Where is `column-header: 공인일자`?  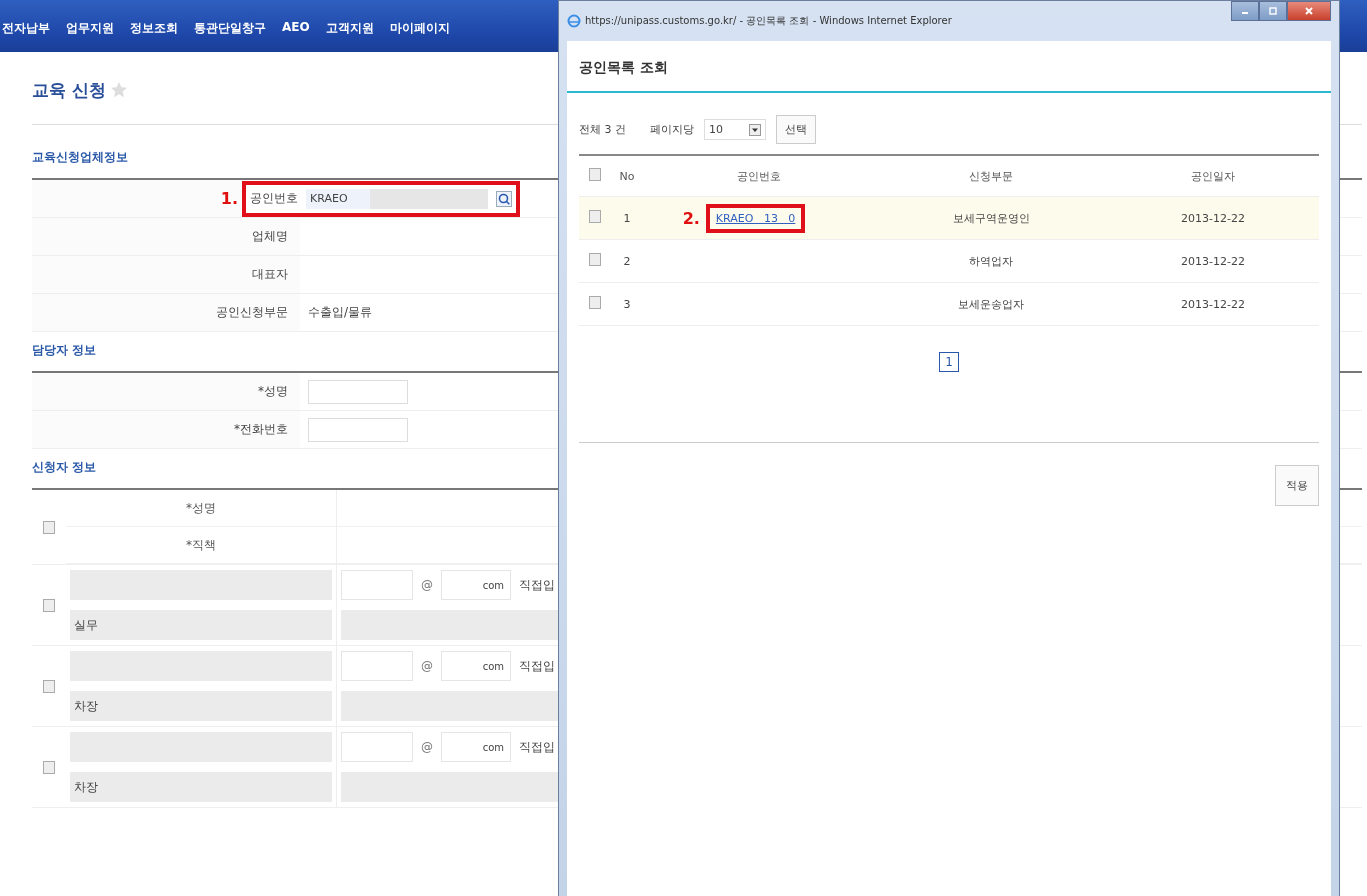 column-header: 공인일자 is located at coordinates (1213, 176).